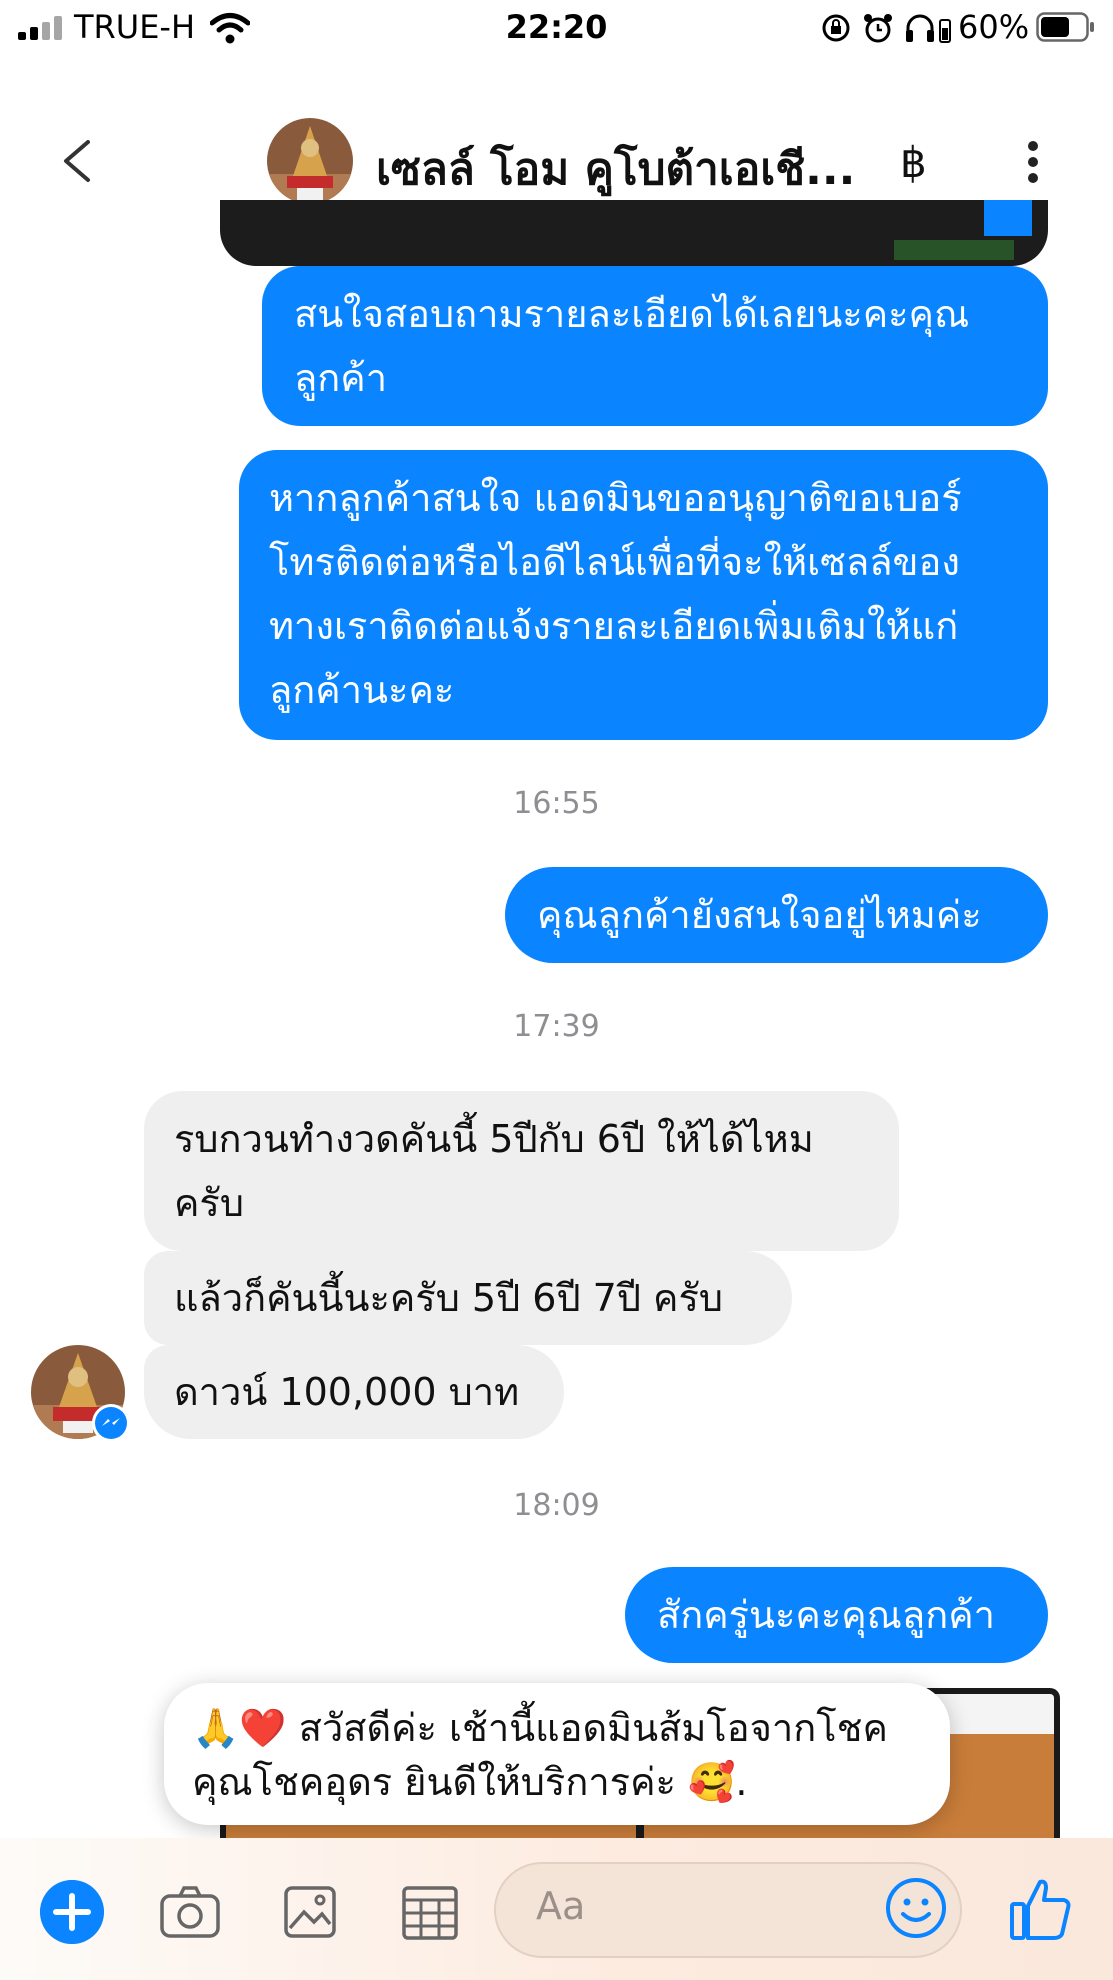 The image size is (1113, 1980). I want to click on emoji-icon, so click(916, 1908).